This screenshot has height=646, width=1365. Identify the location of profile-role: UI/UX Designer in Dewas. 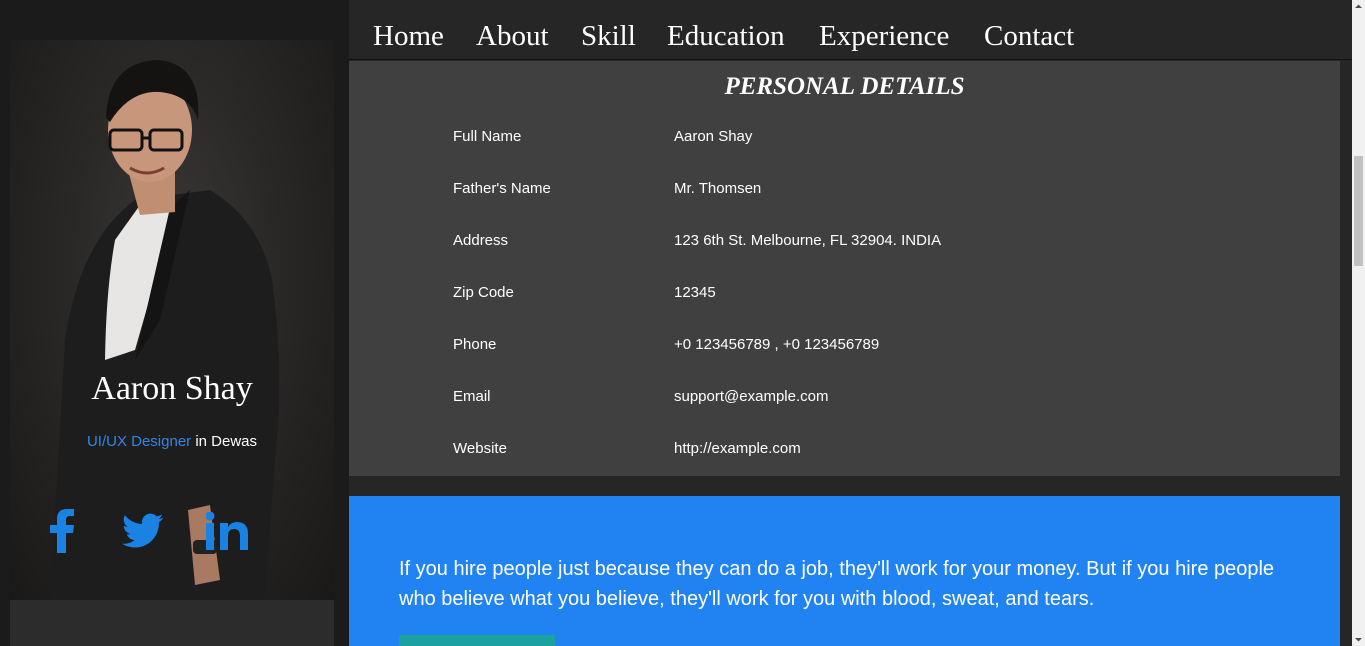
(172, 441).